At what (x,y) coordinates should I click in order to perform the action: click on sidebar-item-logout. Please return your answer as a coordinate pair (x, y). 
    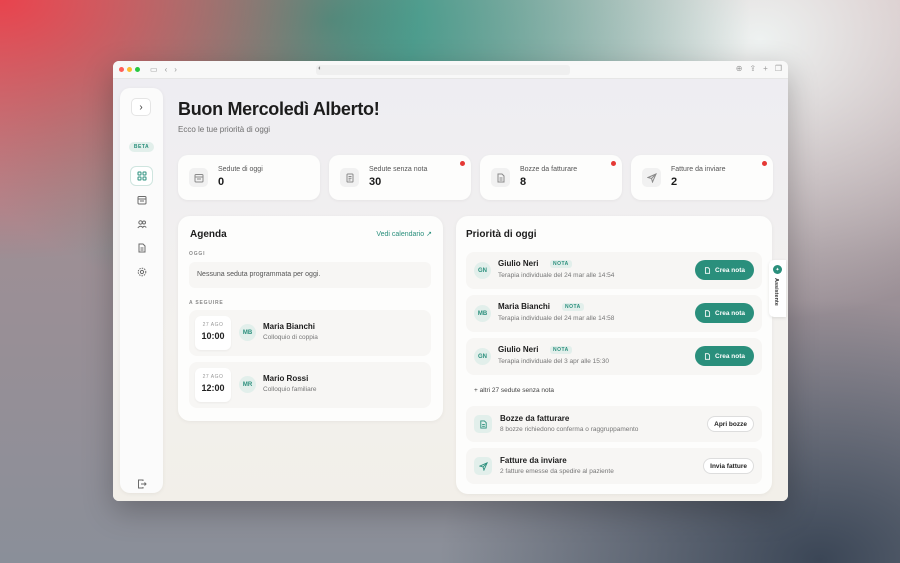
    Looking at the image, I should click on (141, 484).